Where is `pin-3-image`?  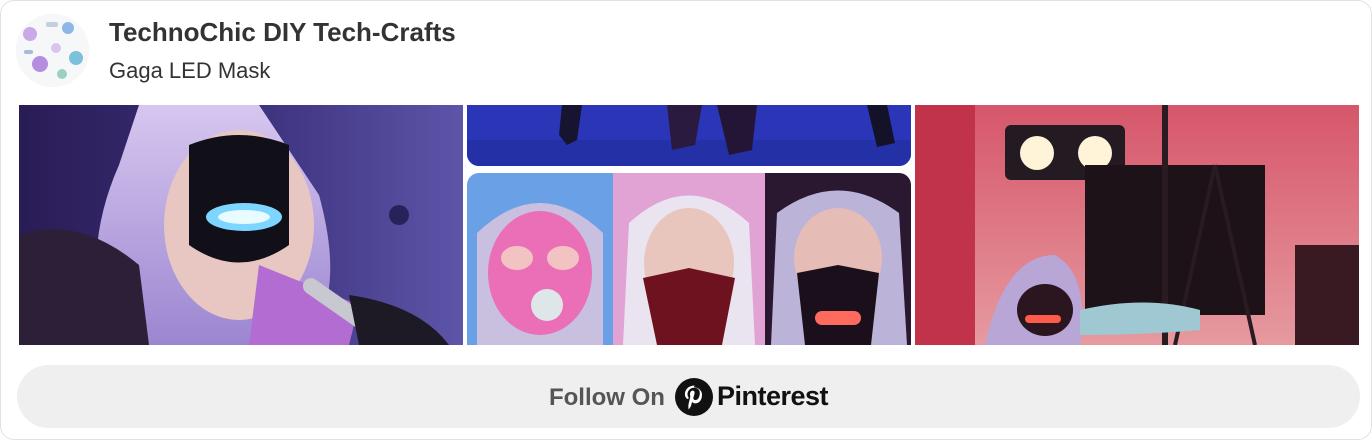
pin-3-image is located at coordinates (689, 259).